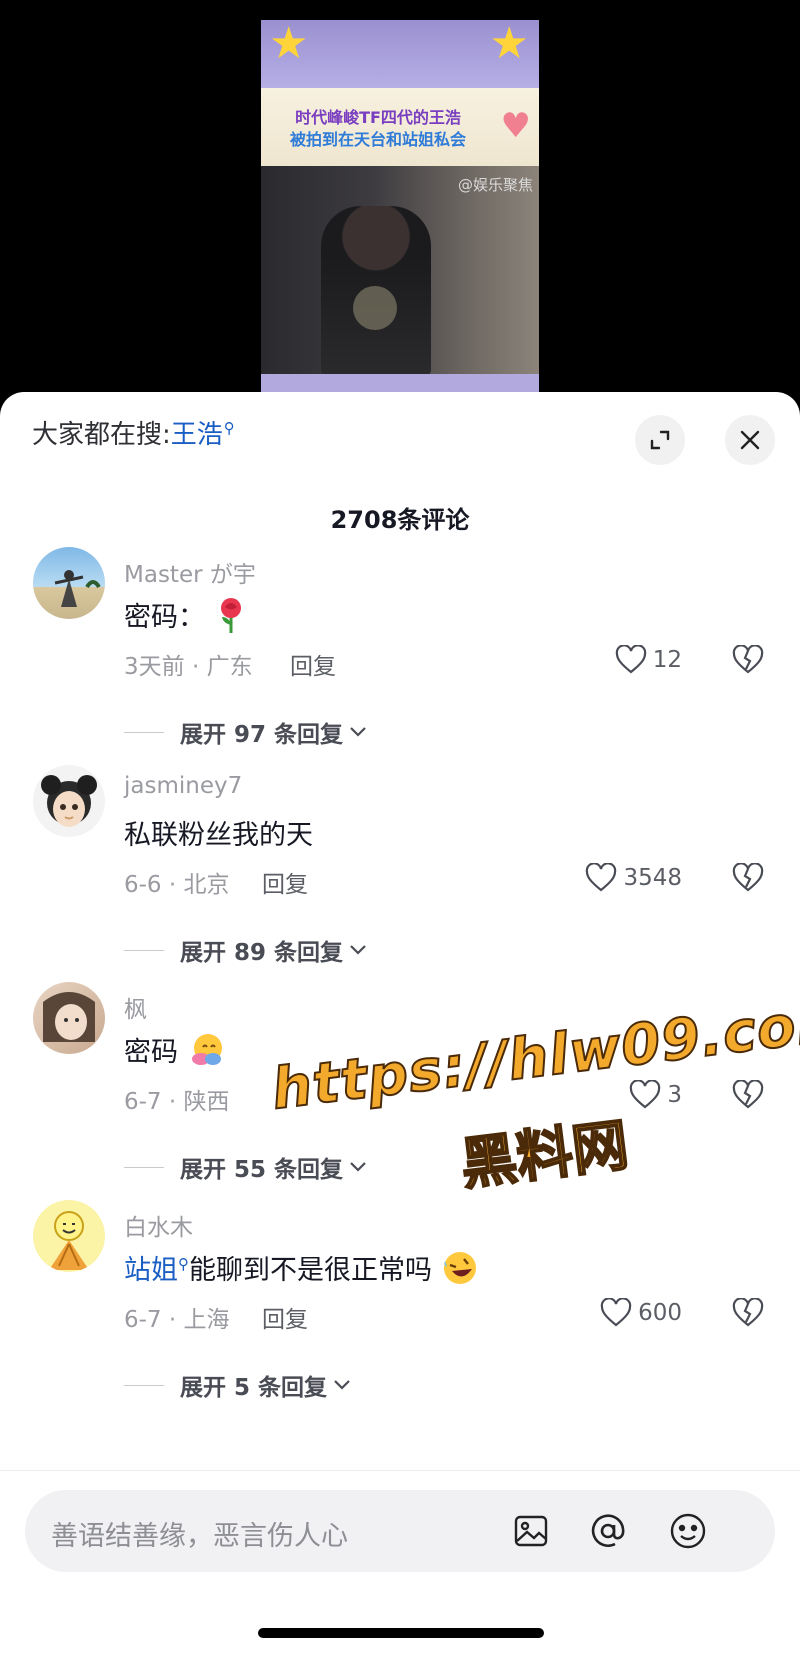  I want to click on comment-time-location: 6-7 · 陕西, so click(177, 1102).